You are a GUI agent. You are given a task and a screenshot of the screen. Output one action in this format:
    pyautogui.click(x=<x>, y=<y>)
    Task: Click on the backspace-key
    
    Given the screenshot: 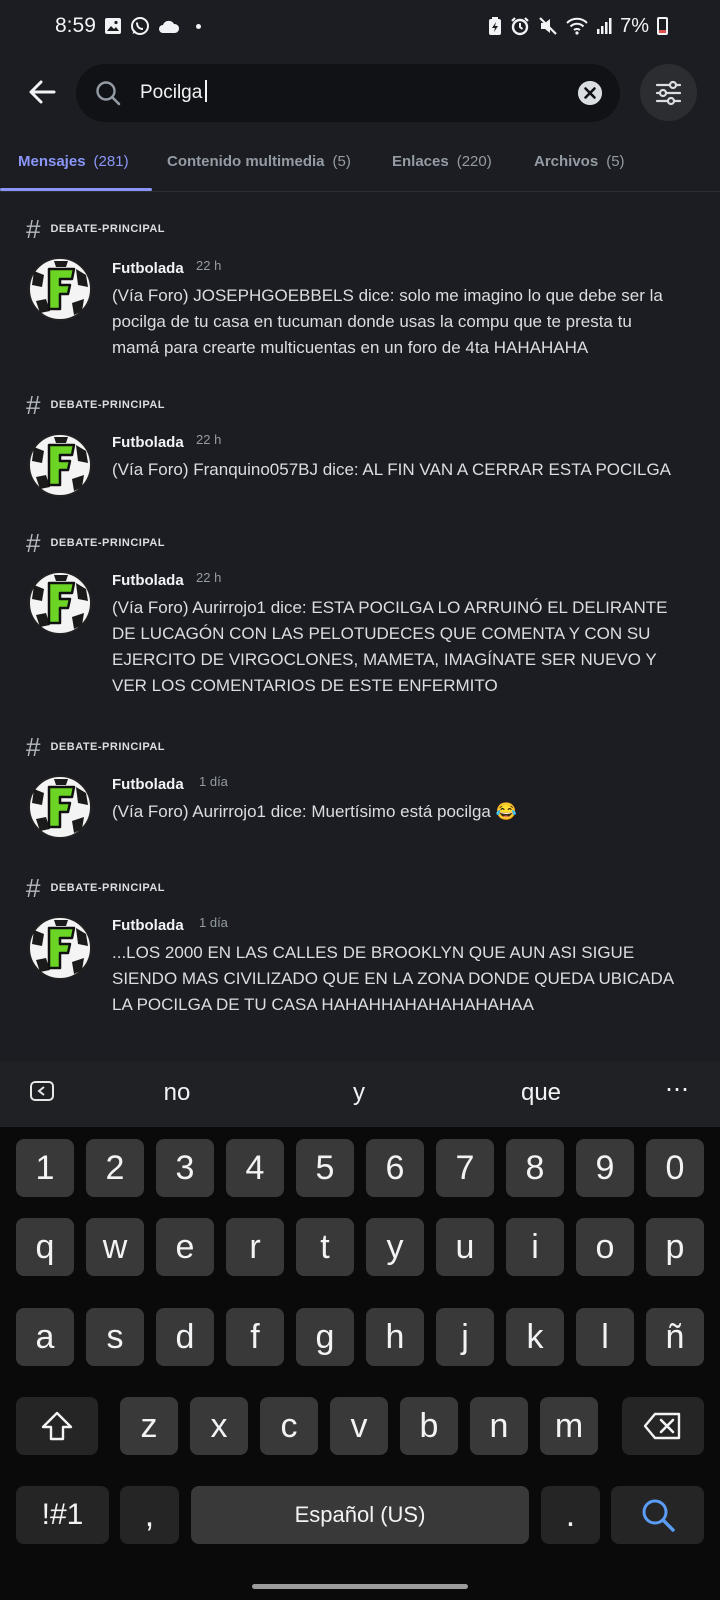 What is the action you would take?
    pyautogui.click(x=663, y=1426)
    